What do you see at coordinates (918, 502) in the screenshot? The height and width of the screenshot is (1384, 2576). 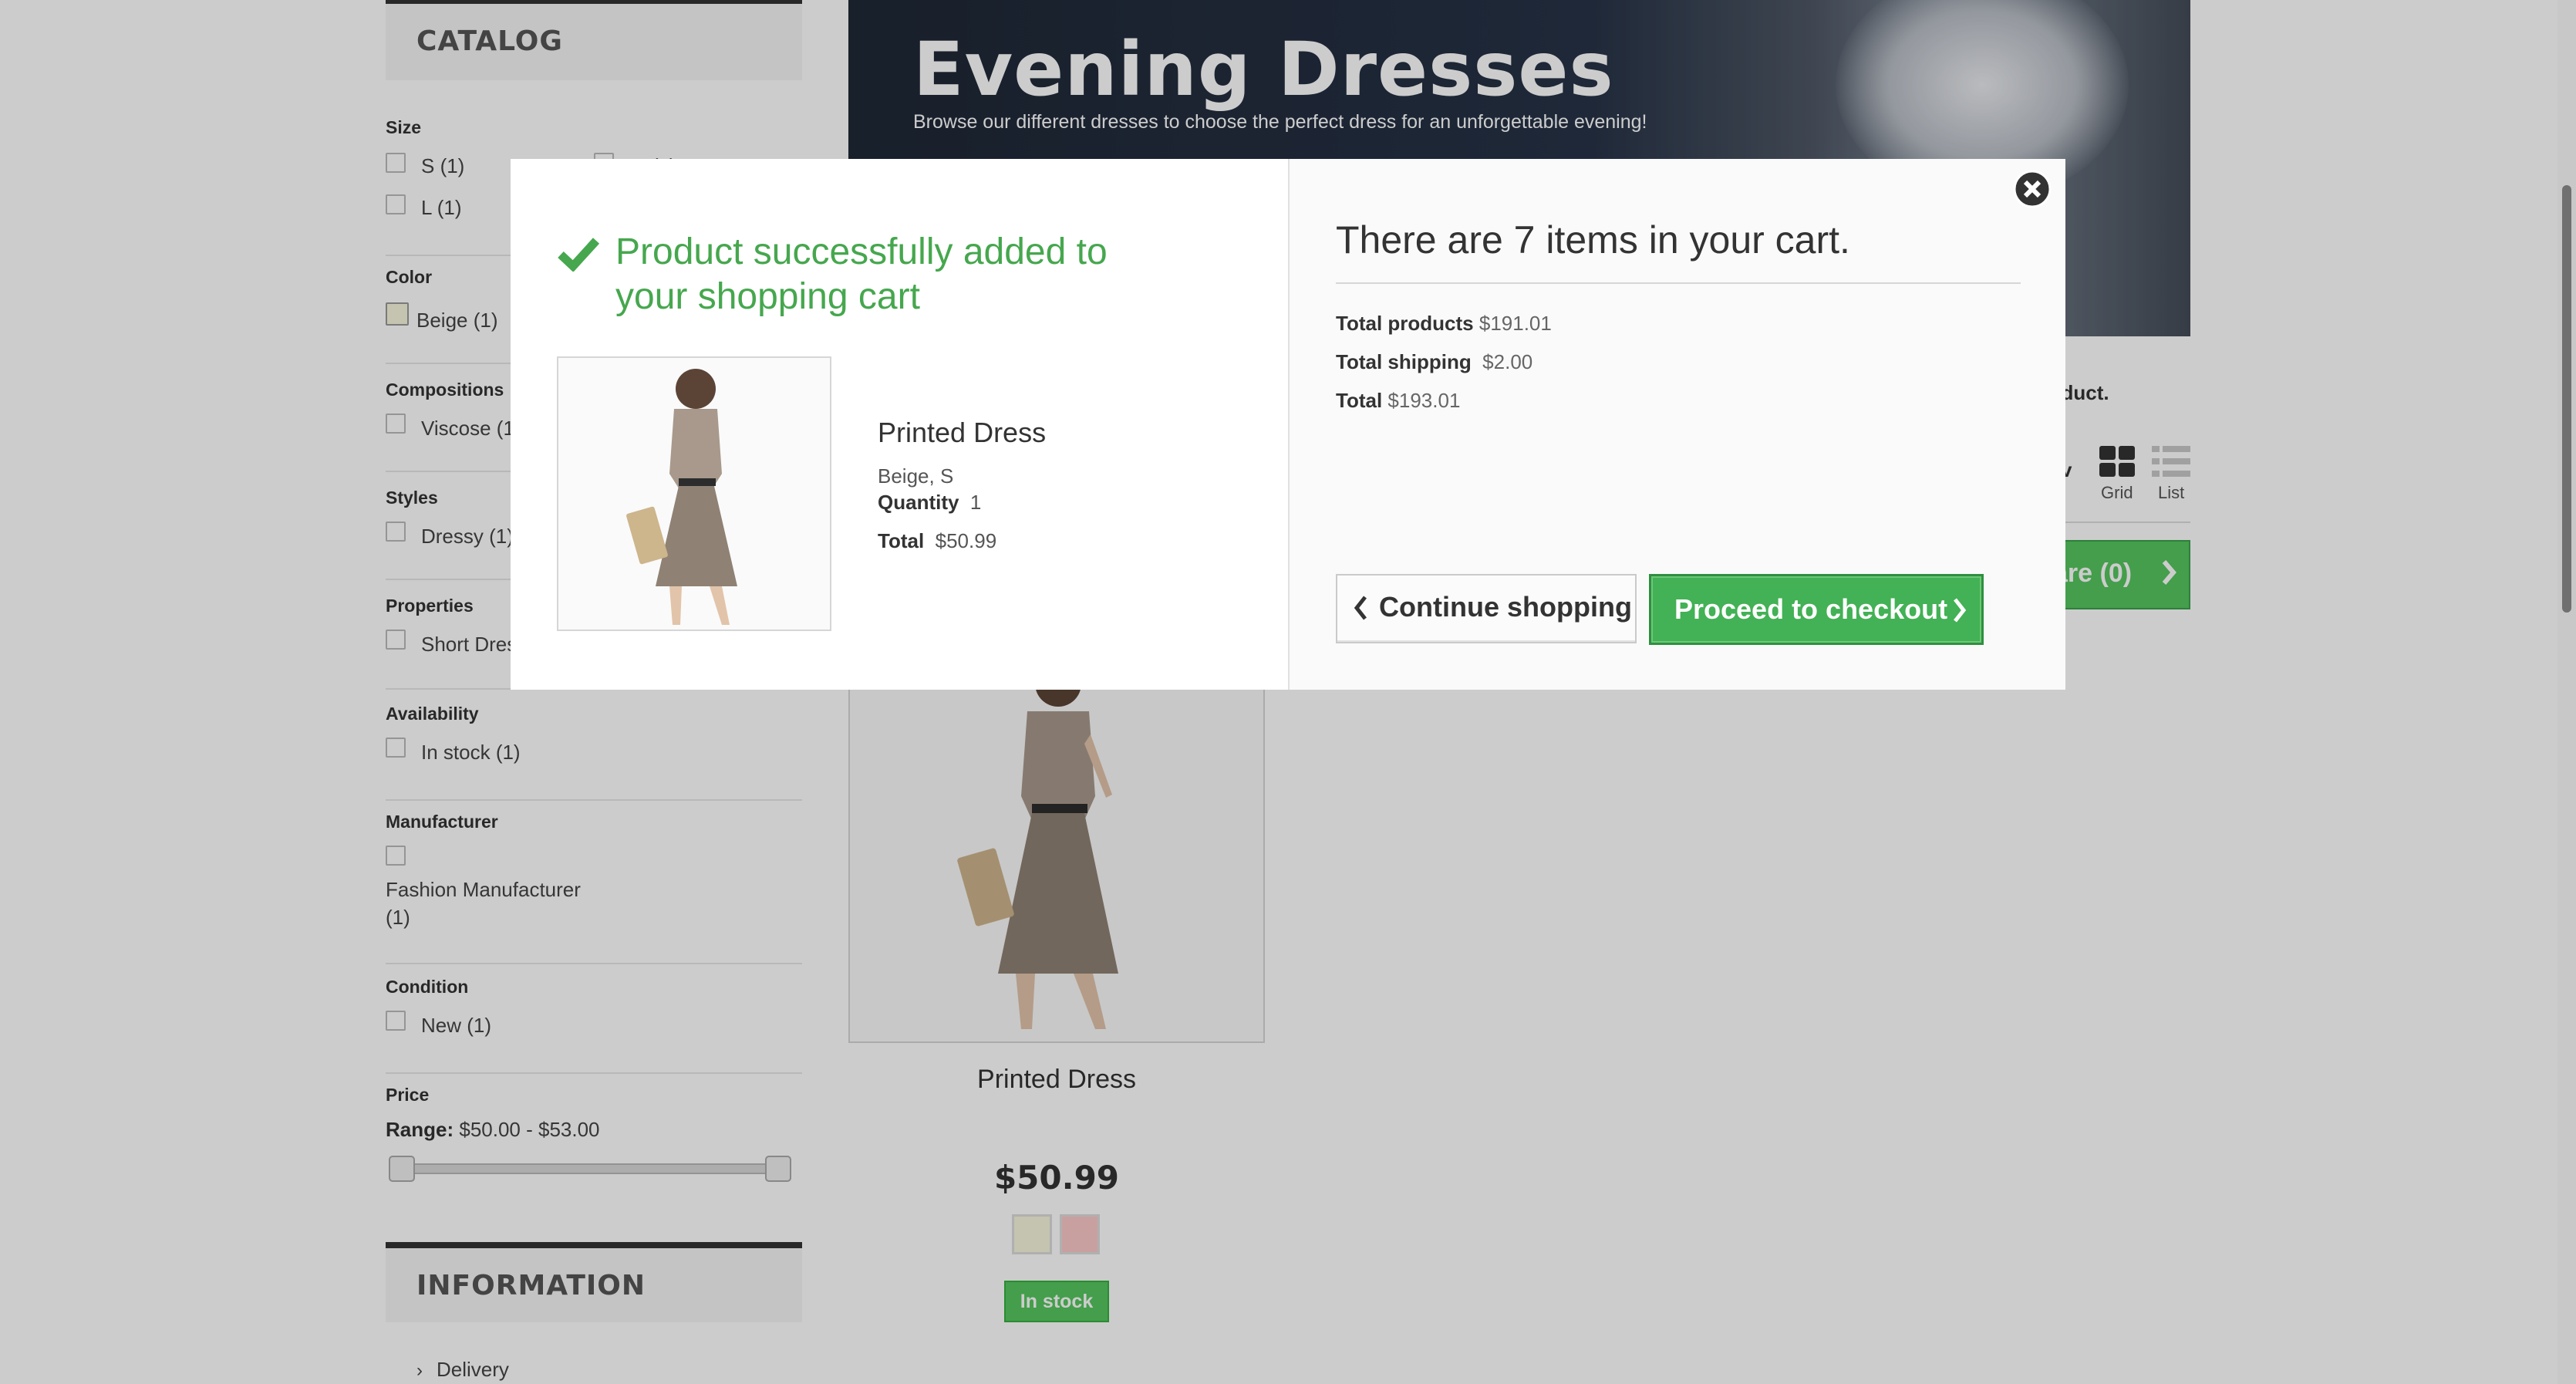 I see `modal-quantity-label: Quantity` at bounding box center [918, 502].